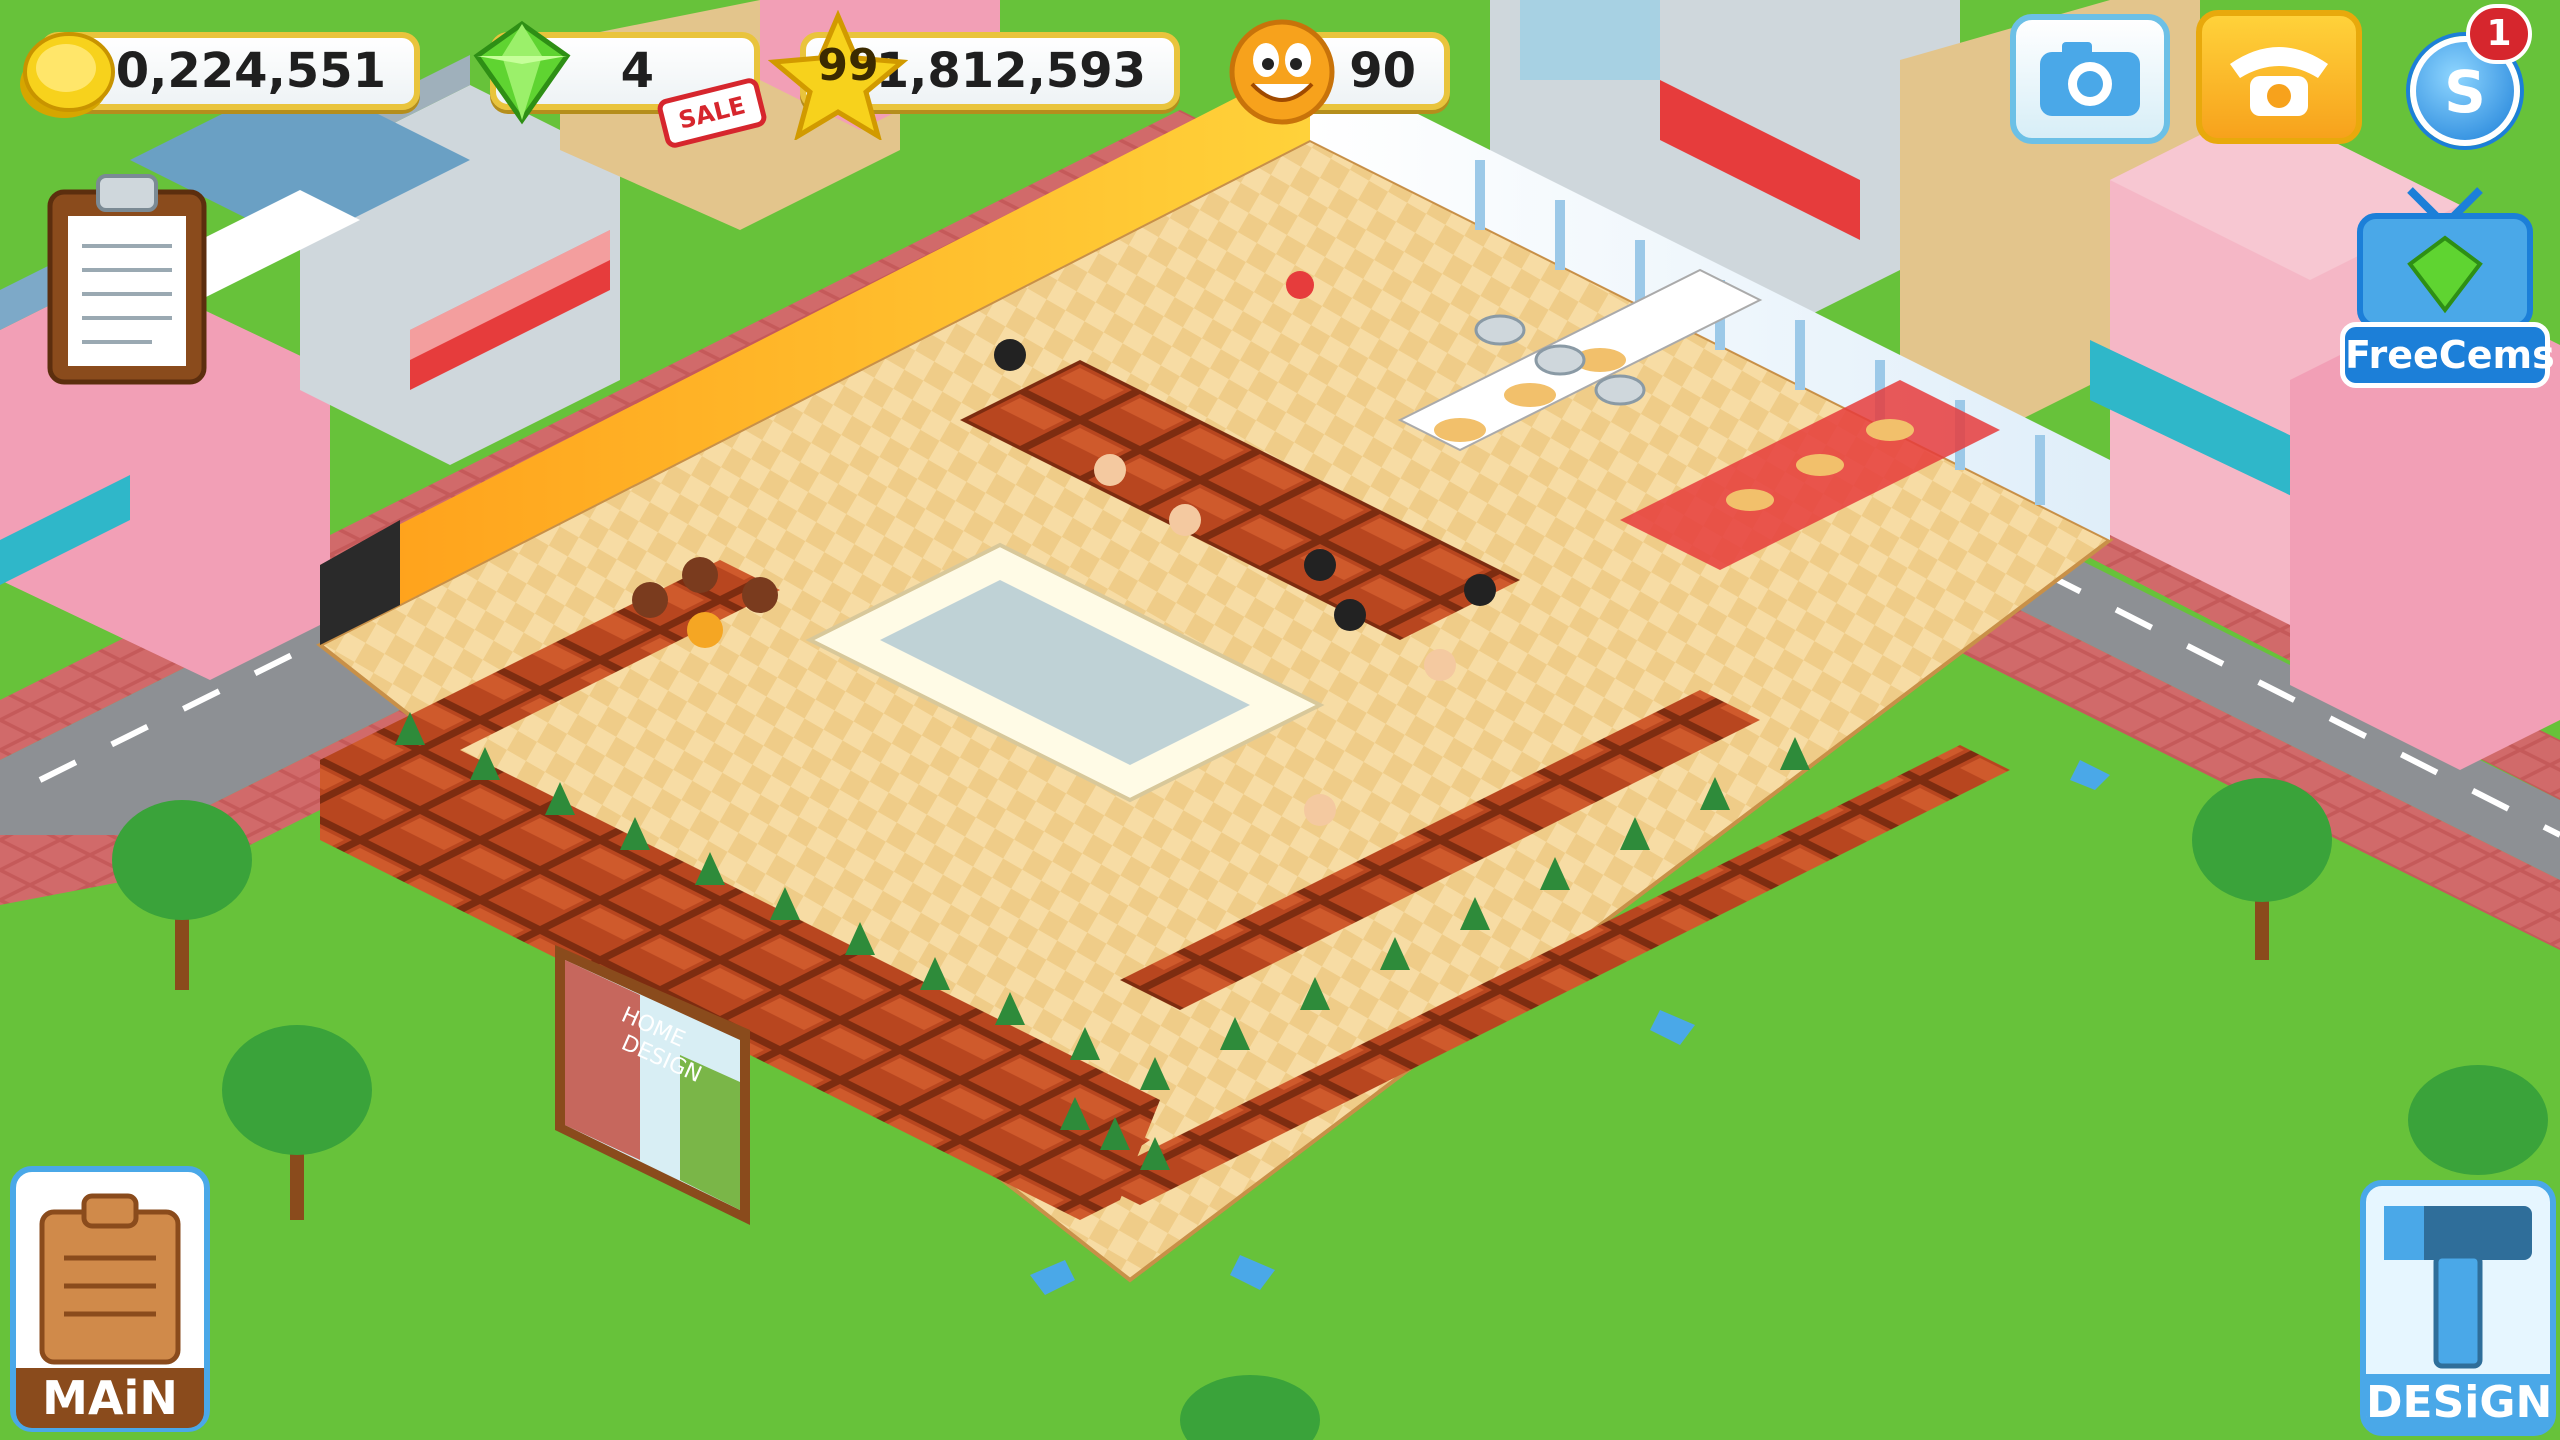 The image size is (2560, 1440). What do you see at coordinates (2279, 81) in the screenshot?
I see `phone-icon` at bounding box center [2279, 81].